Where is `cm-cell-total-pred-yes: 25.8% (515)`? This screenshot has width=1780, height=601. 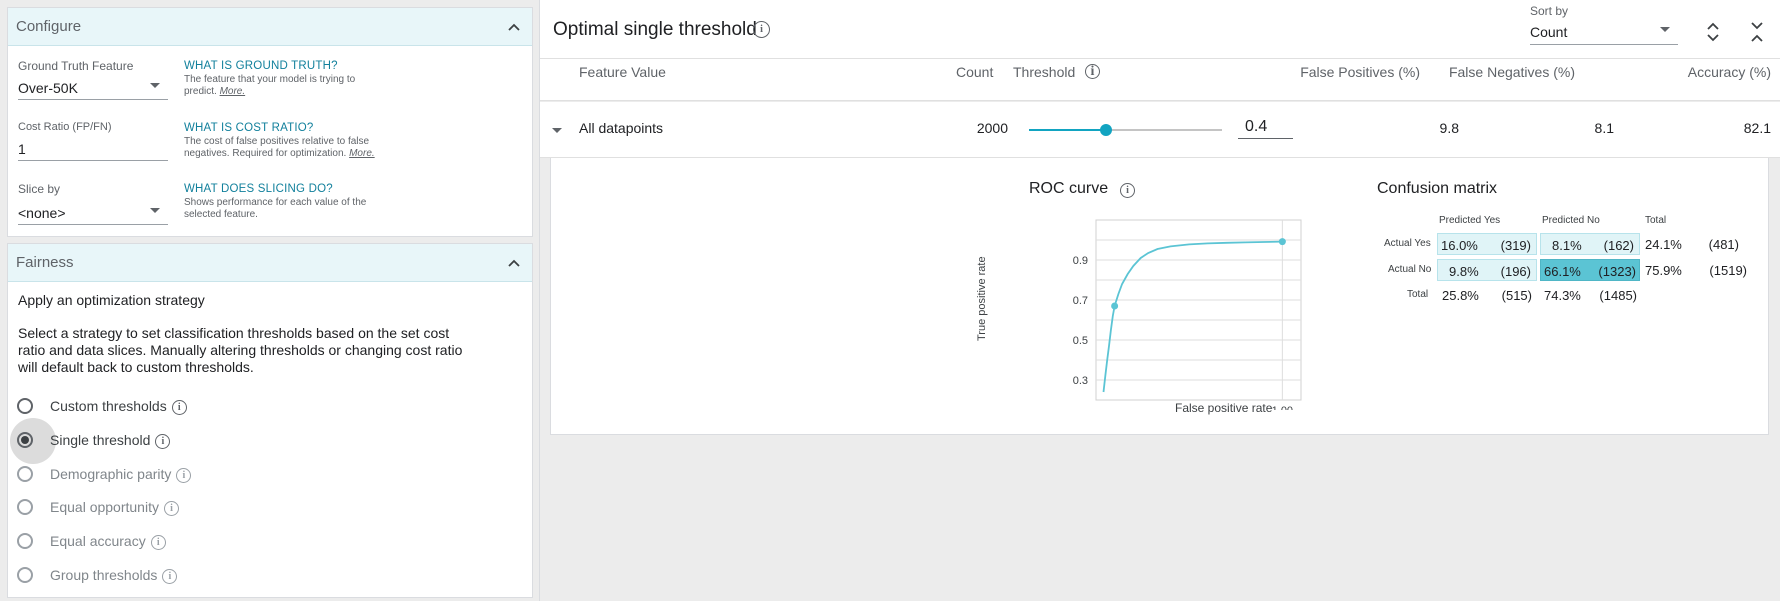
cm-cell-total-pred-yes: 25.8% (515) is located at coordinates (1487, 295).